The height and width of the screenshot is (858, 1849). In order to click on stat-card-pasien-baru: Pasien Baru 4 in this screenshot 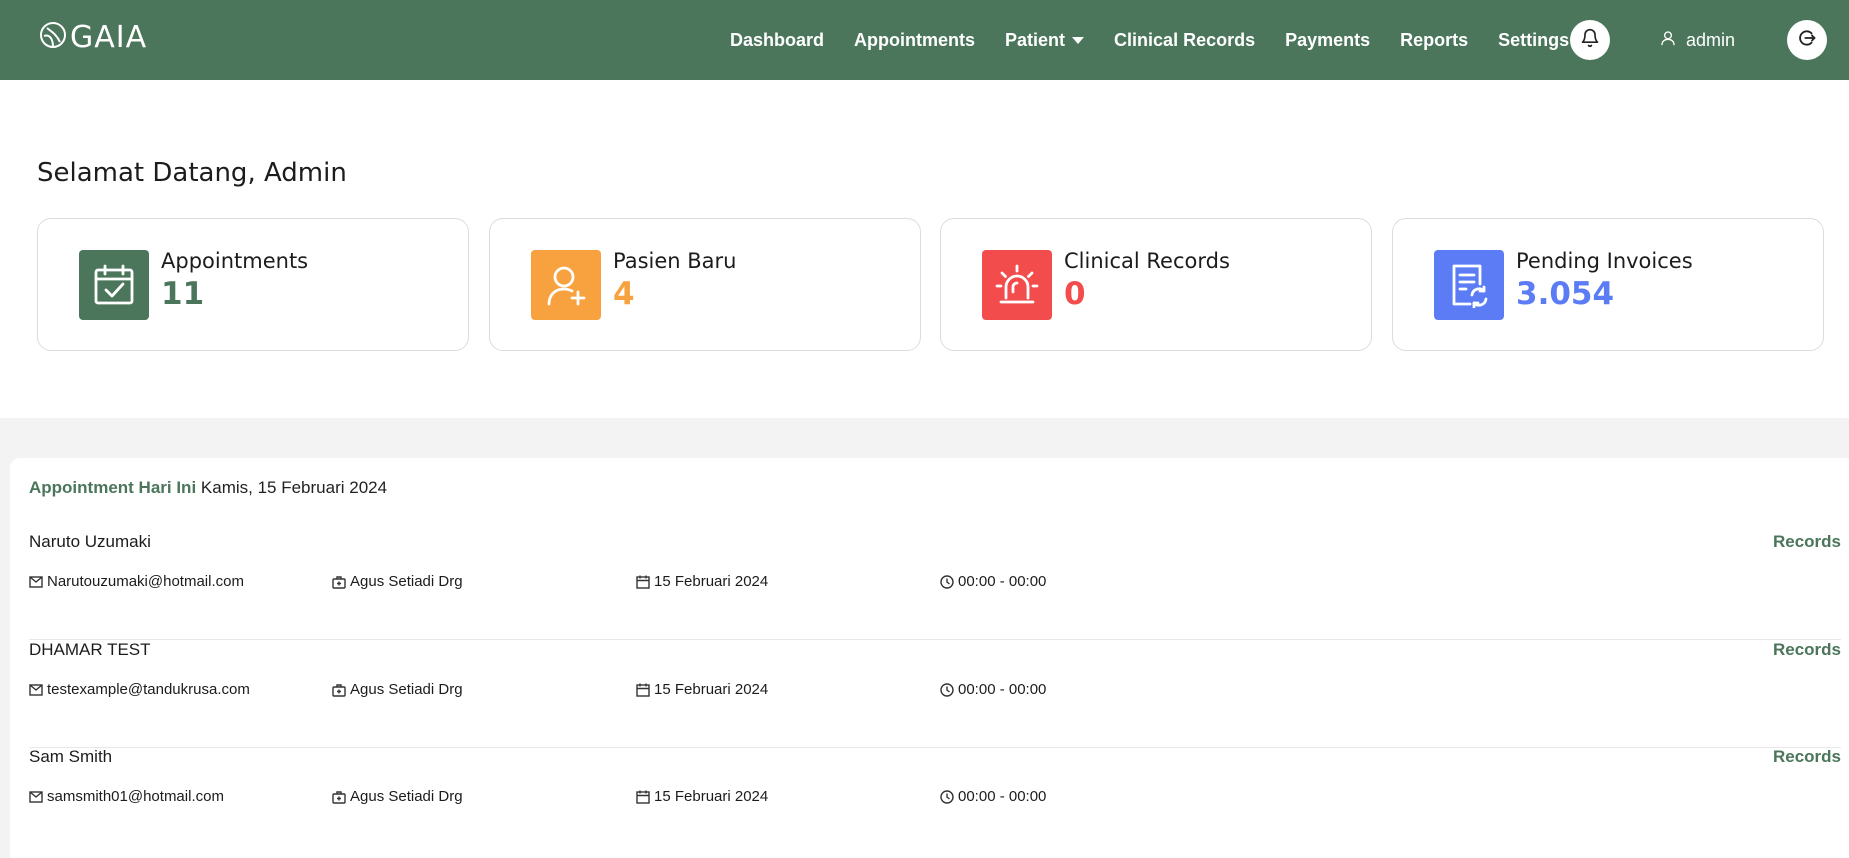, I will do `click(705, 284)`.